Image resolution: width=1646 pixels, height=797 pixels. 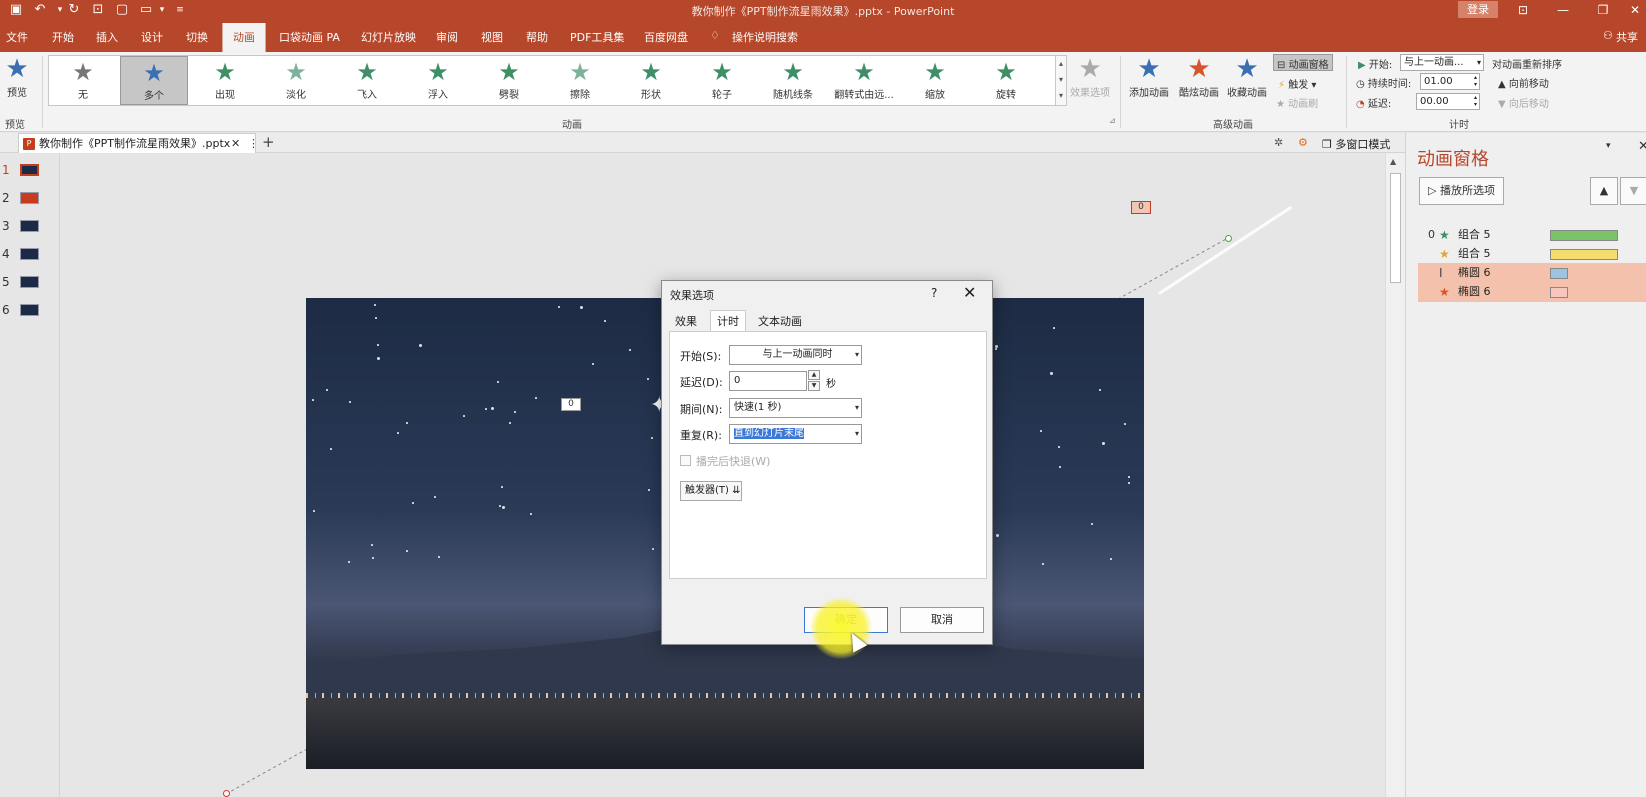 What do you see at coordinates (1604, 191) in the screenshot?
I see `move-up-button: ▲` at bounding box center [1604, 191].